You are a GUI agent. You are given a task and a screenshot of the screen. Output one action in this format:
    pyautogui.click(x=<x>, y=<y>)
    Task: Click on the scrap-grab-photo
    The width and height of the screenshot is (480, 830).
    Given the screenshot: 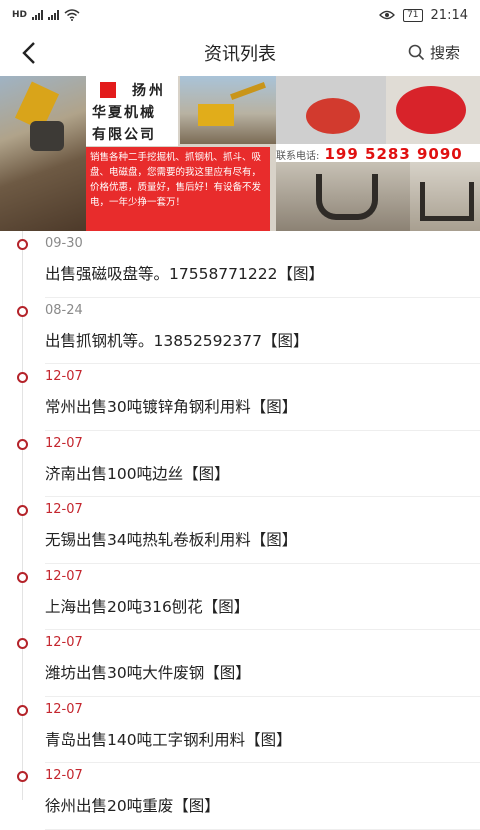 What is the action you would take?
    pyautogui.click(x=43, y=153)
    